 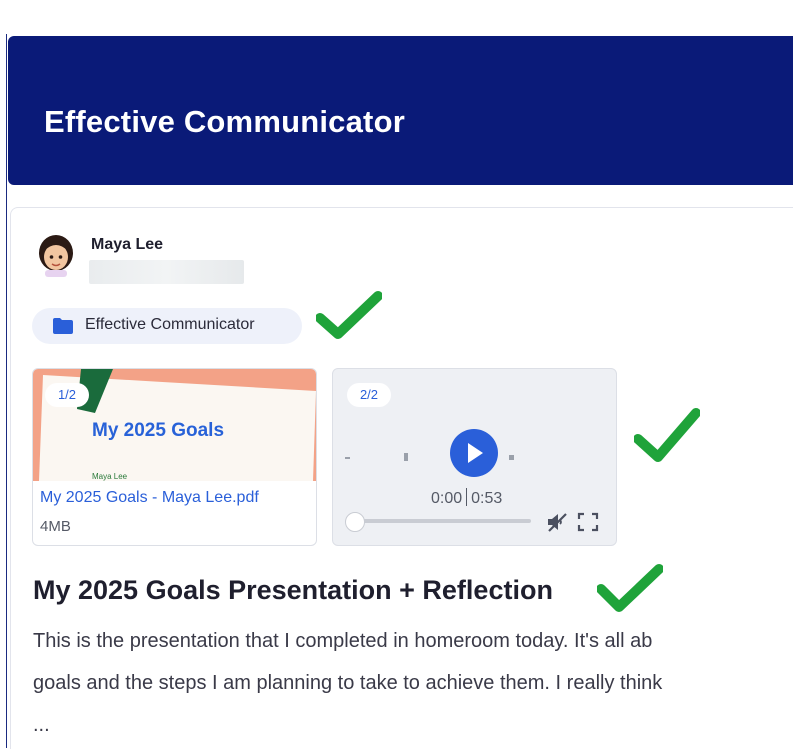 What do you see at coordinates (557, 522) in the screenshot?
I see `mute-icon` at bounding box center [557, 522].